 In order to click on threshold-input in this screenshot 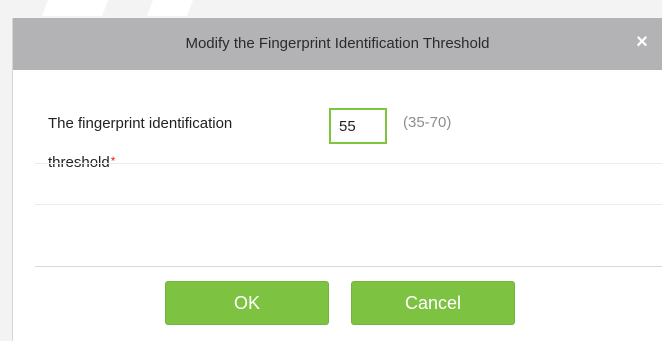, I will do `click(358, 126)`.